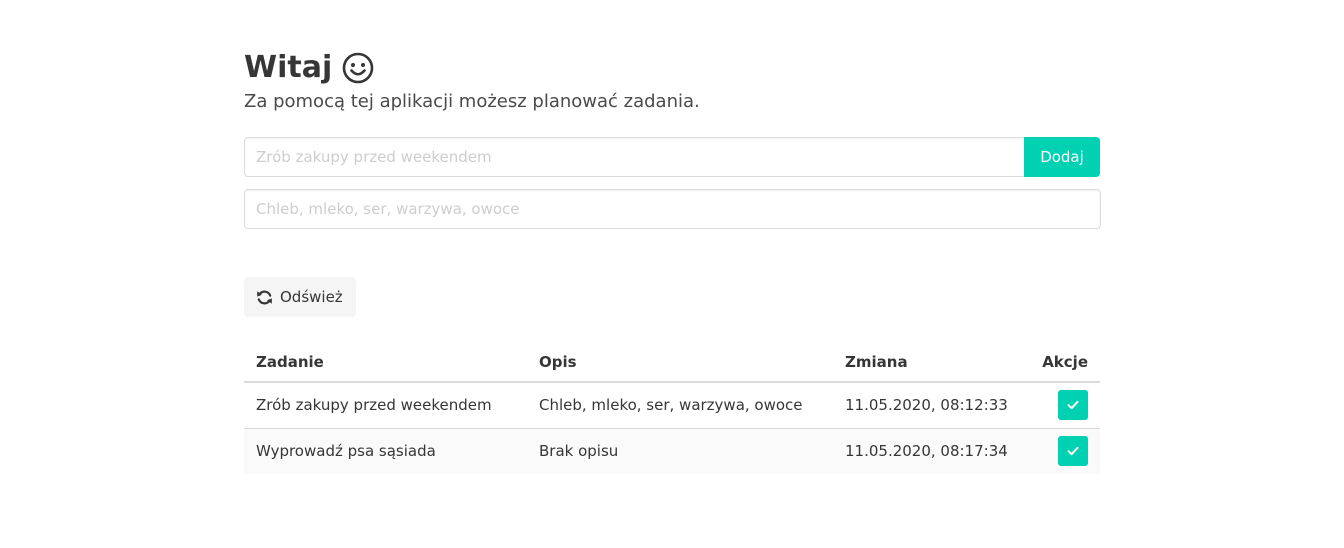 This screenshot has width=1344, height=548. Describe the element at coordinates (680, 362) in the screenshot. I see `column-header-description: Opis` at that location.